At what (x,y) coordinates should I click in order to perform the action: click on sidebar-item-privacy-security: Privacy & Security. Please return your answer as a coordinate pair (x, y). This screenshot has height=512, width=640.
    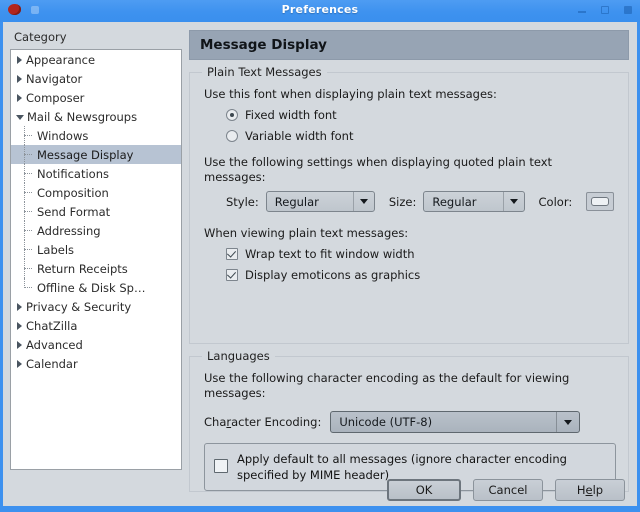
    Looking at the image, I should click on (96, 306).